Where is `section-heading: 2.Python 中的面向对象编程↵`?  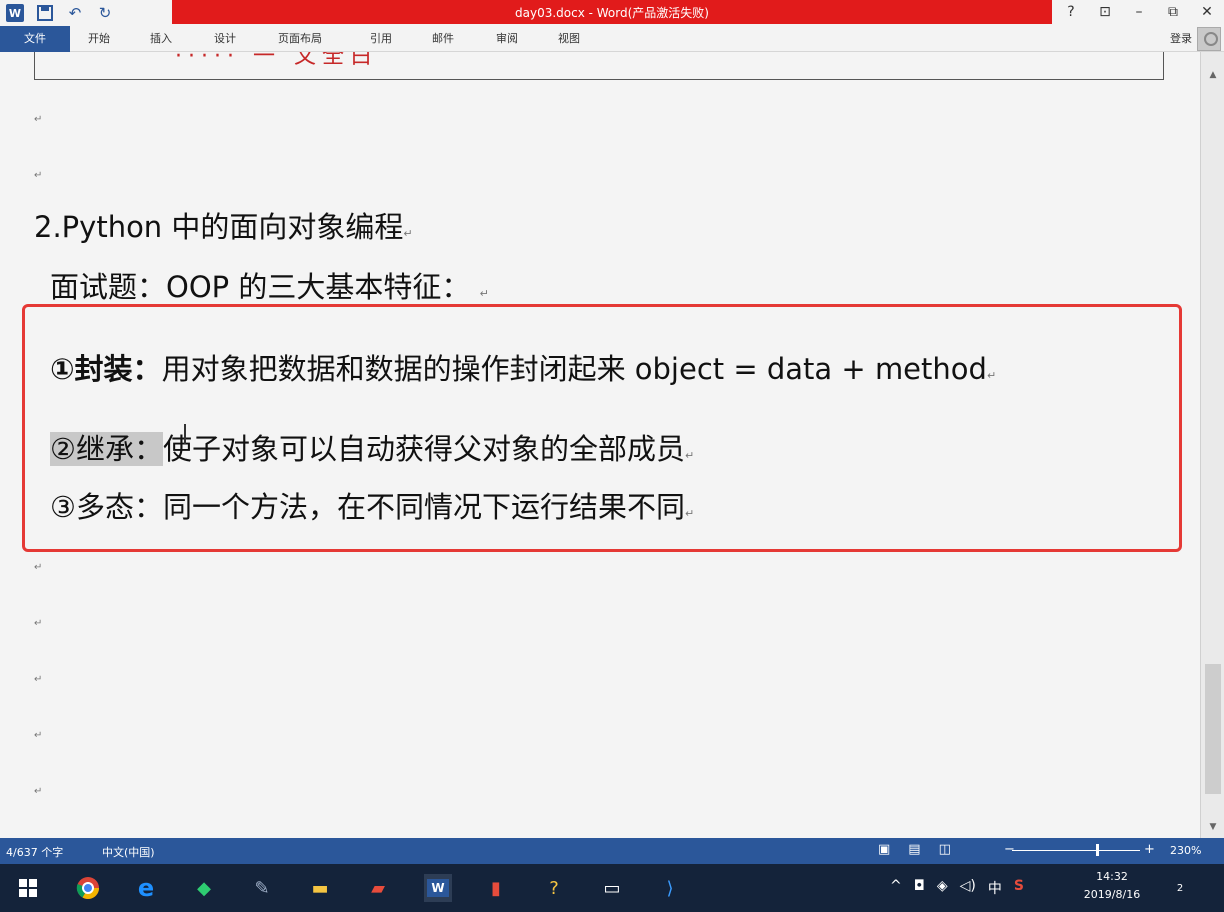 section-heading: 2.Python 中的面向对象编程↵ is located at coordinates (223, 225).